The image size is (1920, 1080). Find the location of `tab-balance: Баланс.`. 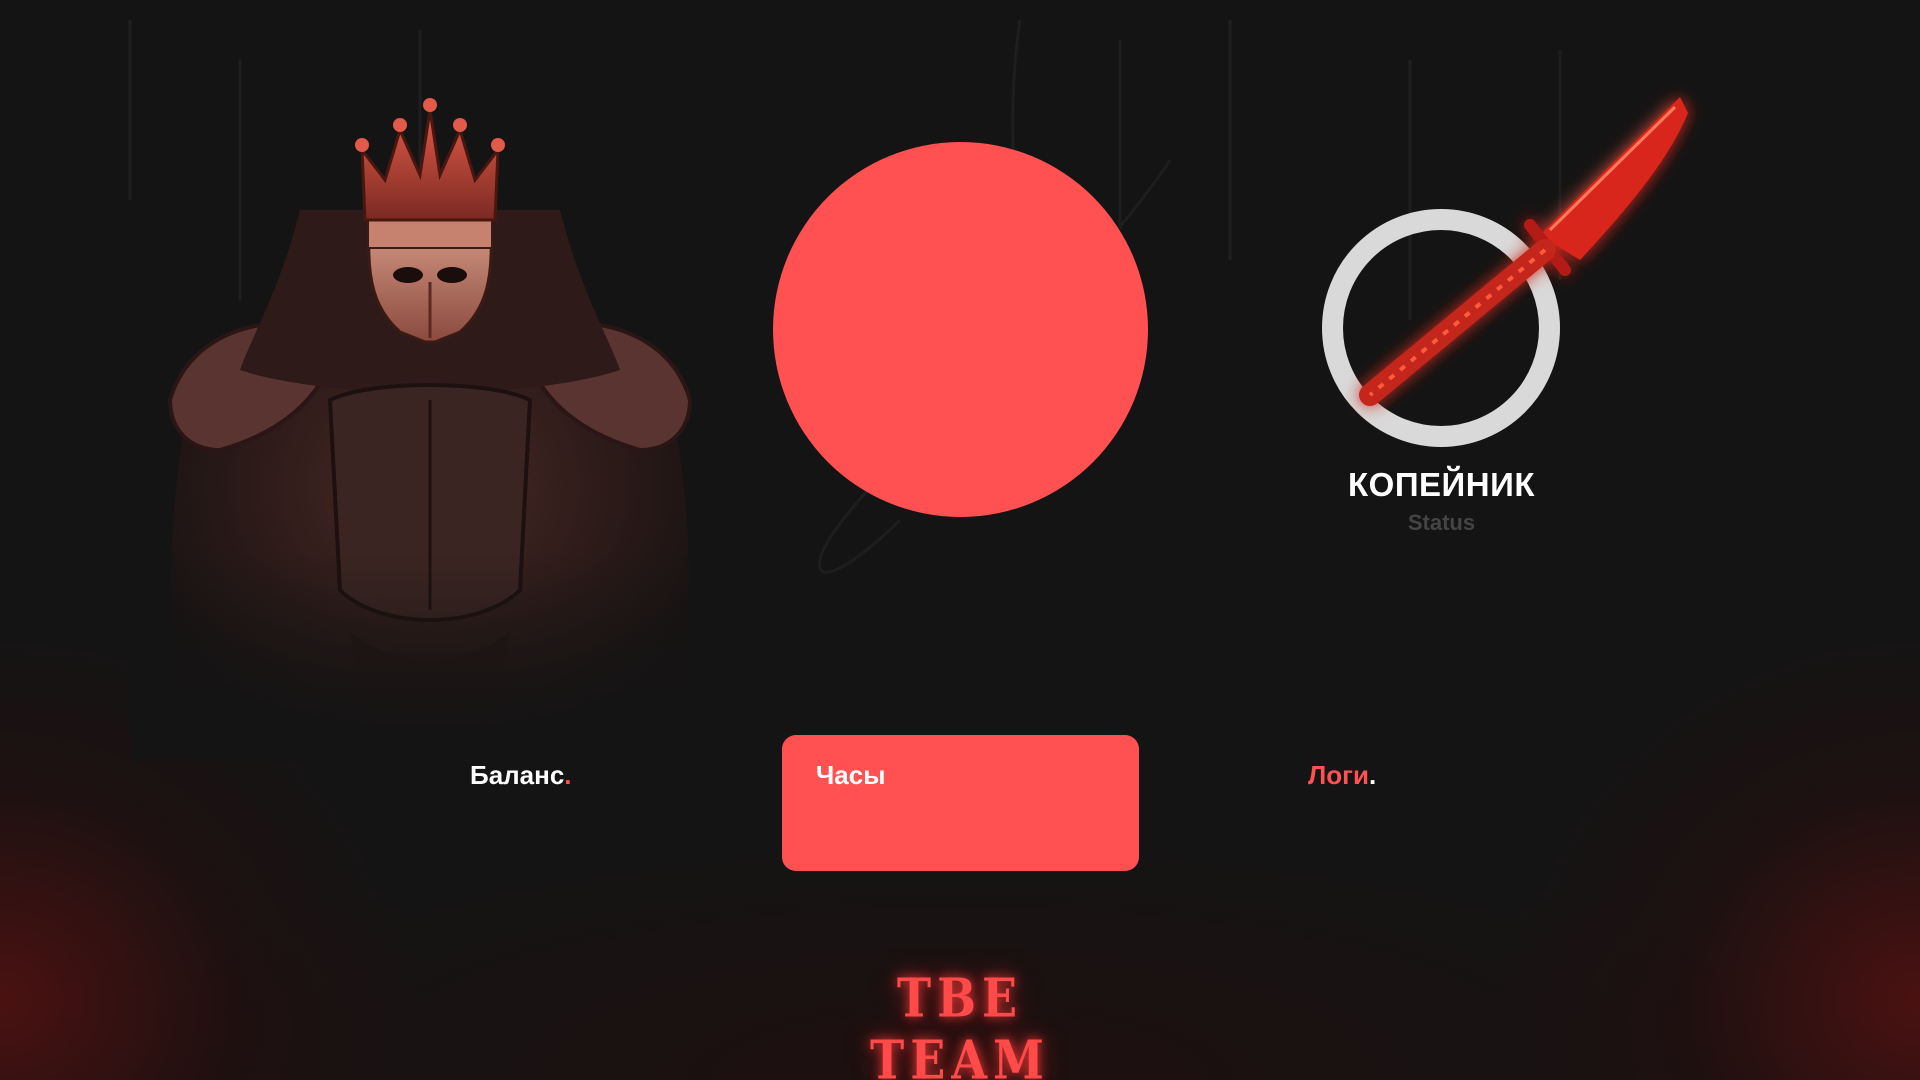

tab-balance: Баланс. is located at coordinates (521, 775).